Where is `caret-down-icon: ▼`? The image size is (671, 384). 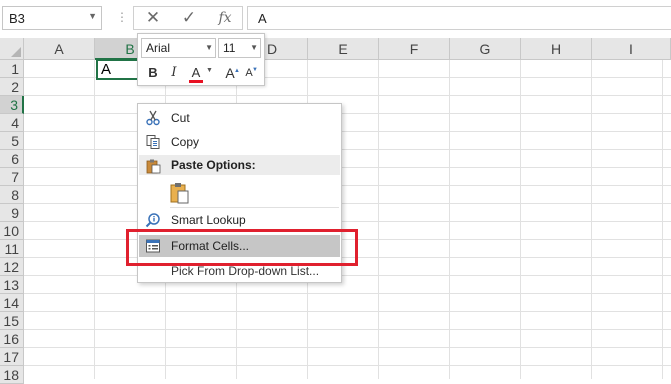
caret-down-icon: ▼ is located at coordinates (255, 70).